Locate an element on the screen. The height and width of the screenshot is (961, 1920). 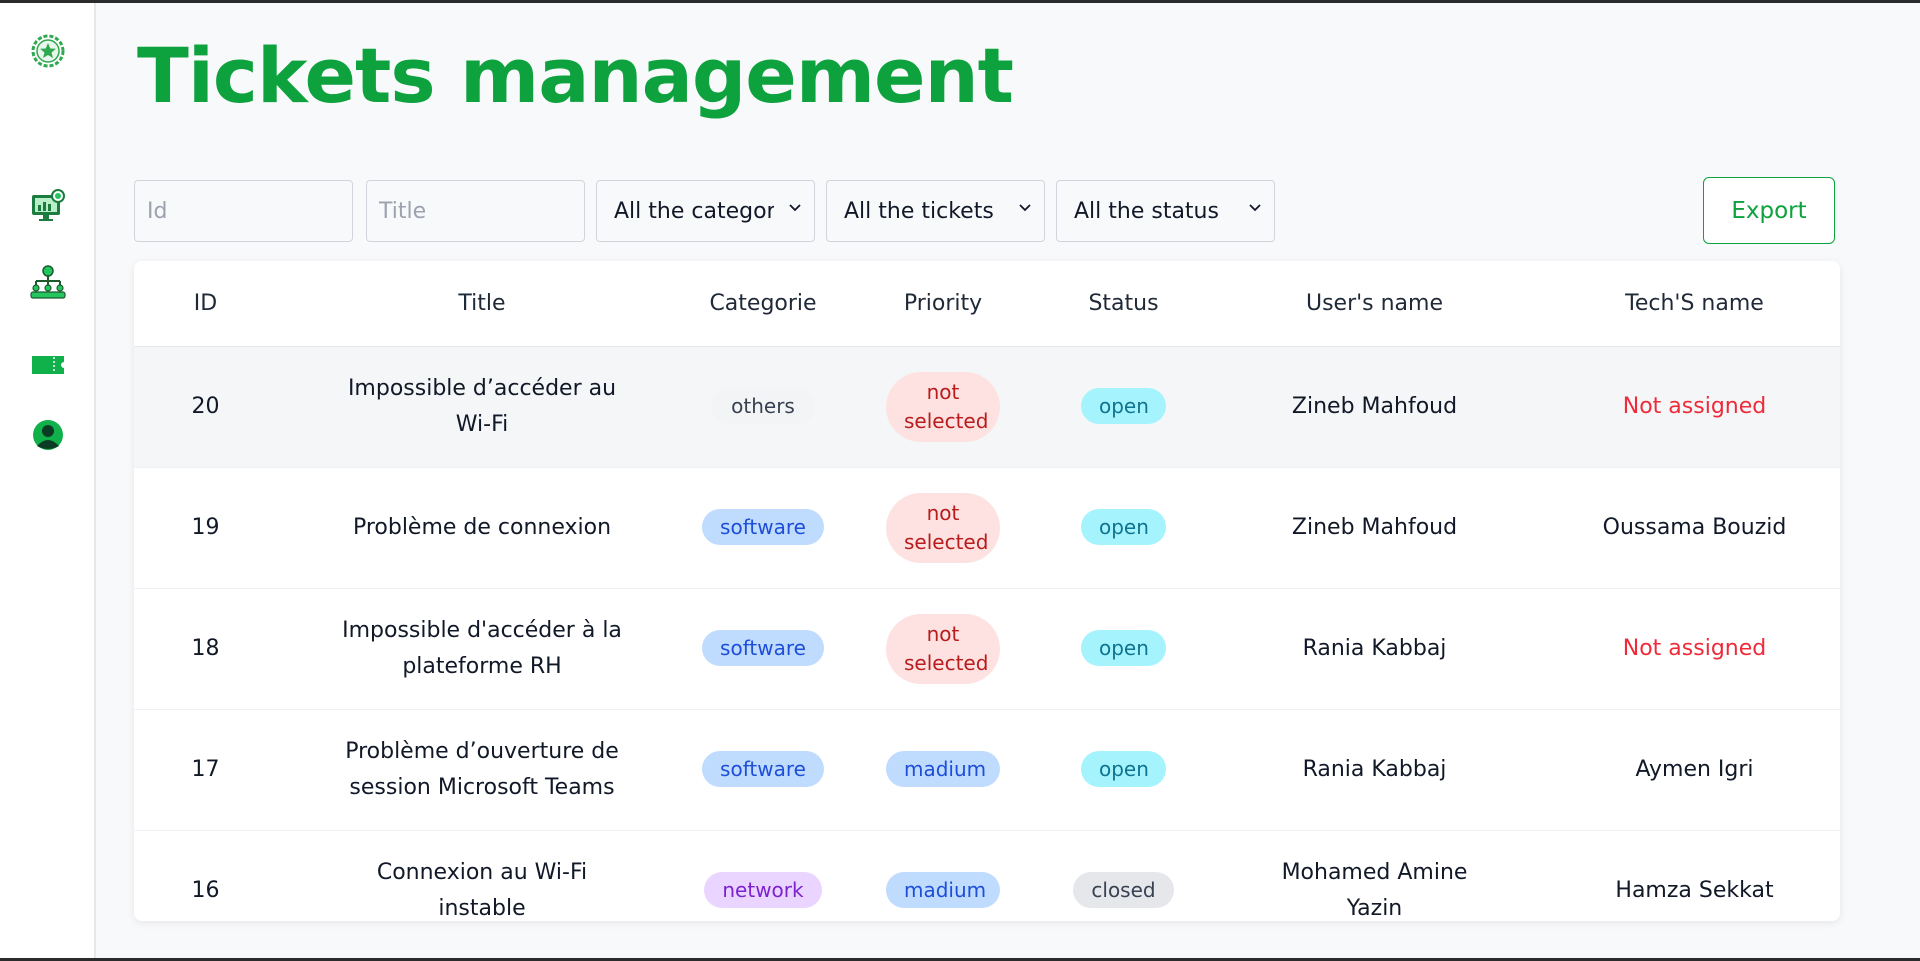
user-avatar-icon is located at coordinates (48, 435).